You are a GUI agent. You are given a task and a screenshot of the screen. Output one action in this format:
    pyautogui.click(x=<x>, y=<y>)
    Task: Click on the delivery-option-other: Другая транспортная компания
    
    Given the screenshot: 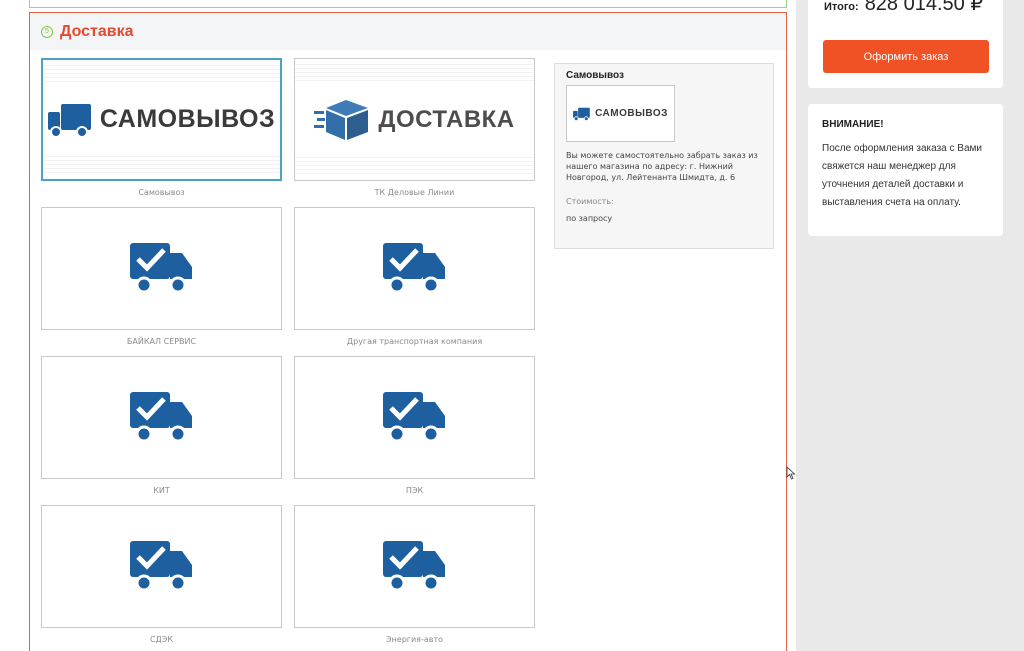 What is the action you would take?
    pyautogui.click(x=414, y=276)
    